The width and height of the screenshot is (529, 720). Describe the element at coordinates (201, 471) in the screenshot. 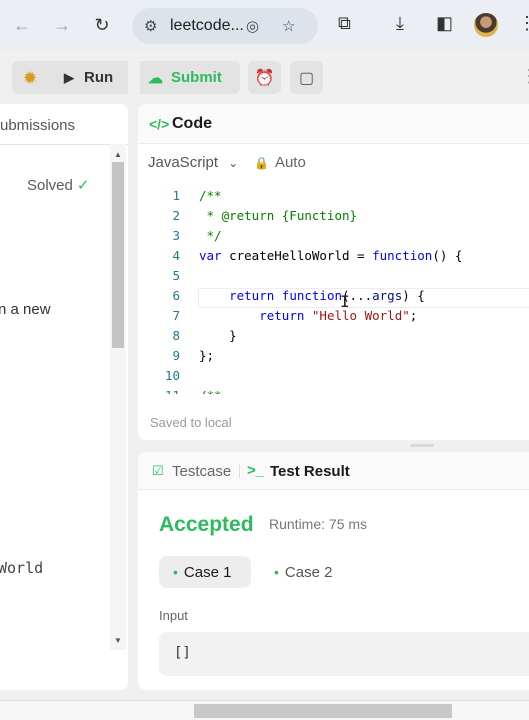

I see `tab-testcase: Testcase` at that location.